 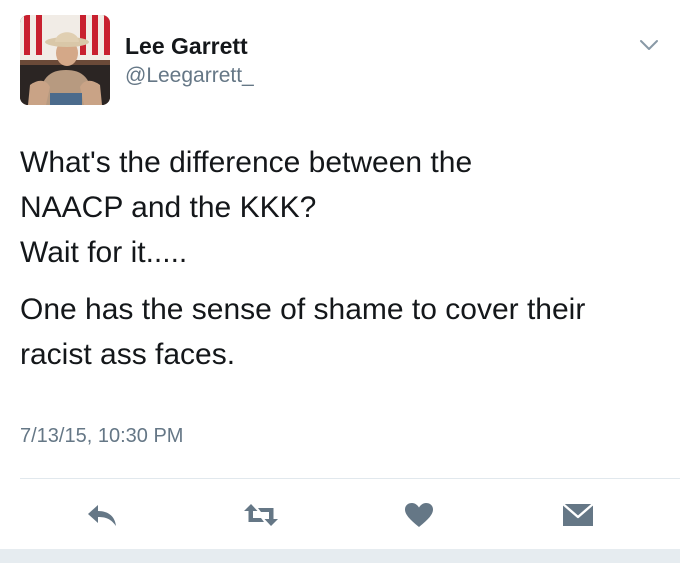 I want to click on reply-icon, so click(x=102, y=515).